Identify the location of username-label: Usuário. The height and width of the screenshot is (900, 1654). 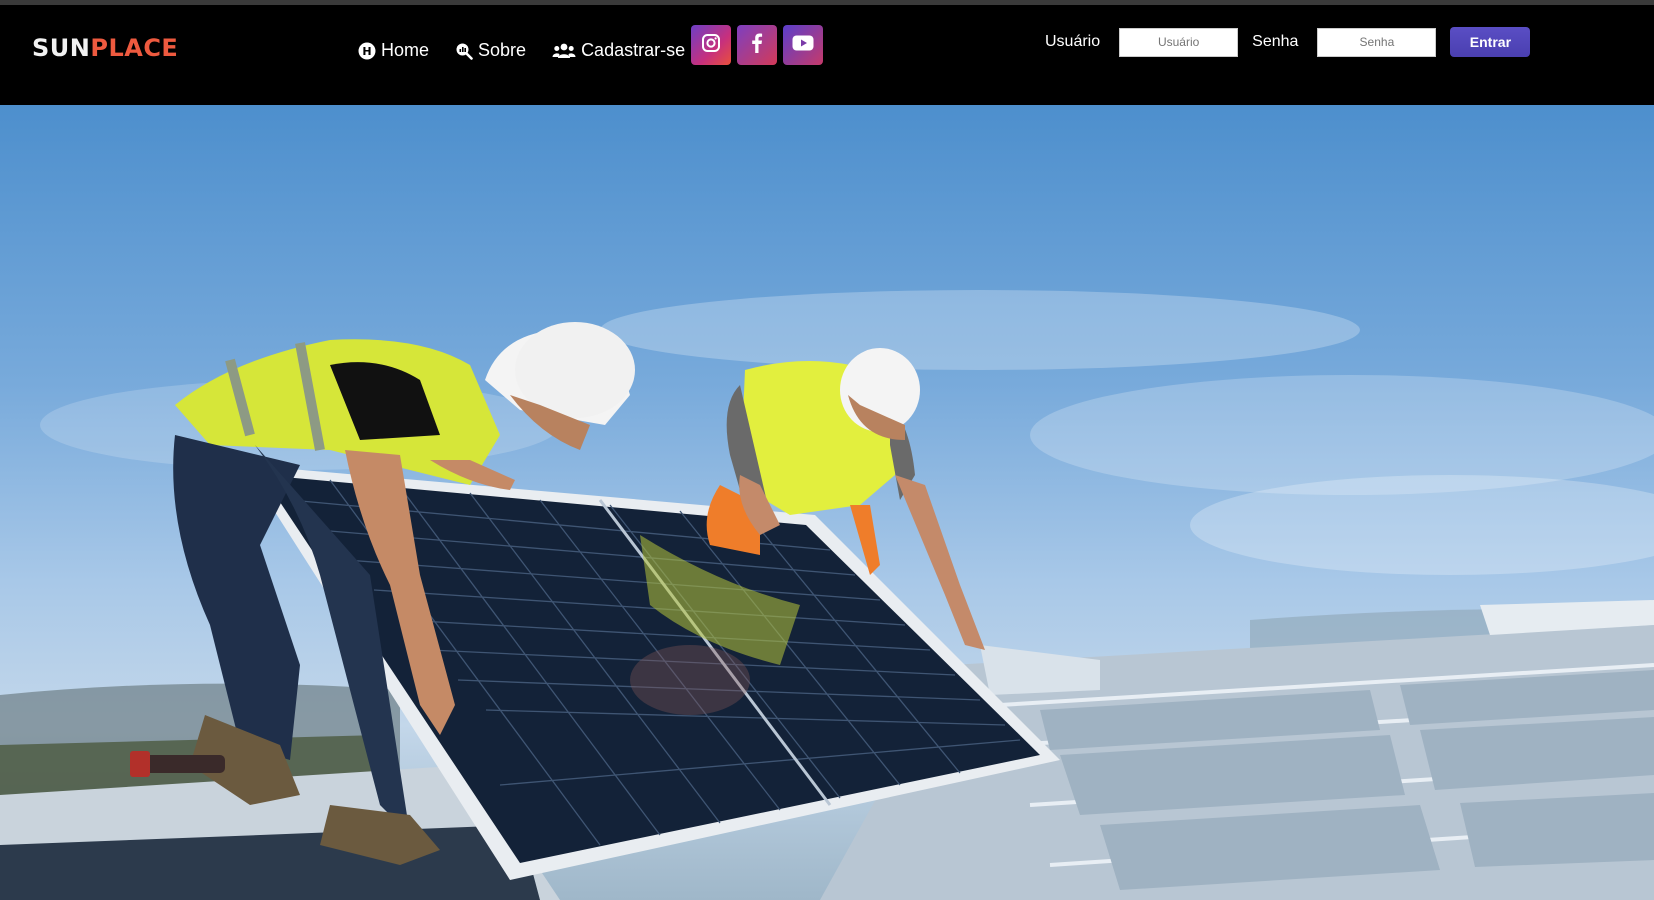
(1073, 41).